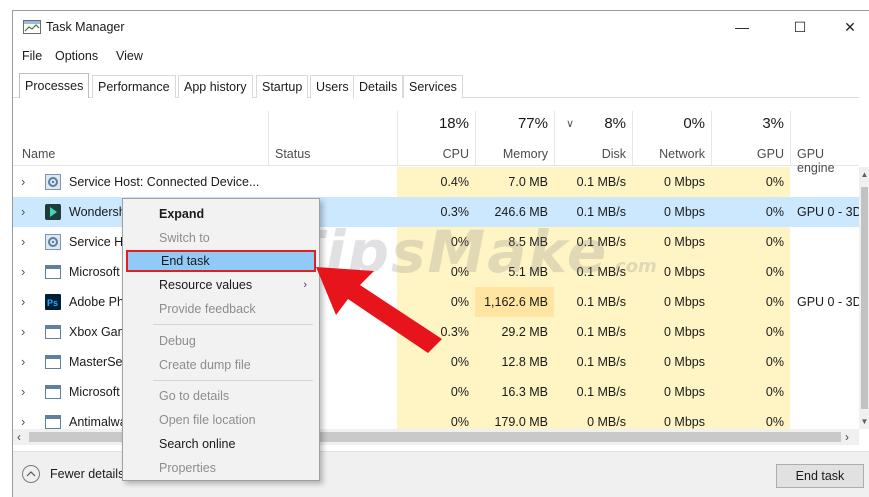  Describe the element at coordinates (864, 174) in the screenshot. I see `scroll-up-arrow-icon: ▲` at that location.